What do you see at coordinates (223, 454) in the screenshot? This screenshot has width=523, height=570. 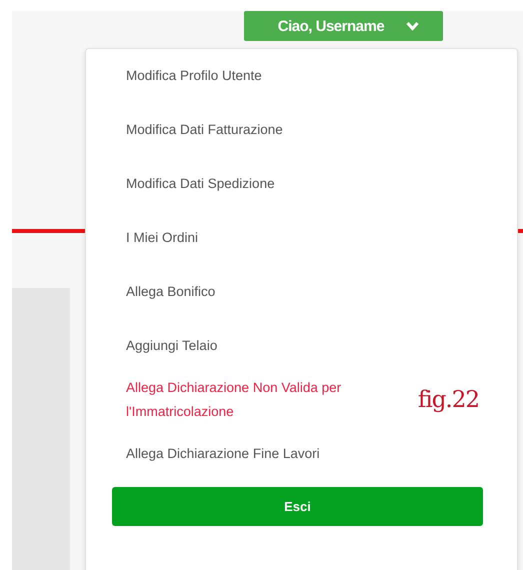 I see `menu-item: Allega Dichiarazione Fine Lavori` at bounding box center [223, 454].